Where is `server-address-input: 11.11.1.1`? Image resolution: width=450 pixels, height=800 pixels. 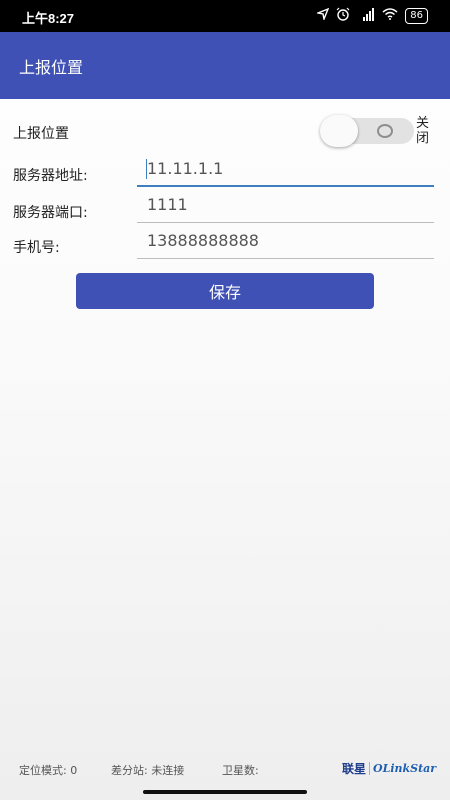 server-address-input: 11.11.1.1 is located at coordinates (285, 172).